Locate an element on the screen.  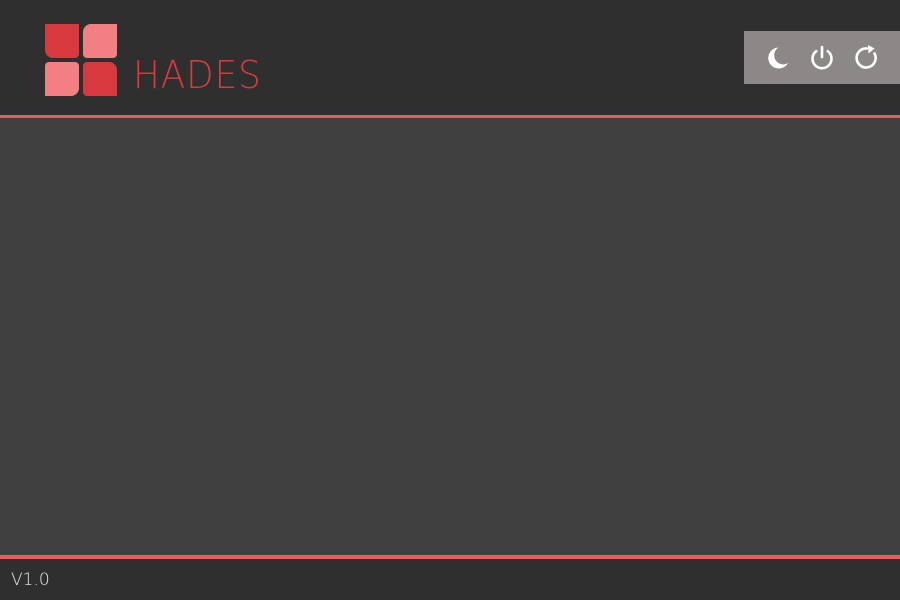
sleep-button is located at coordinates (777, 58).